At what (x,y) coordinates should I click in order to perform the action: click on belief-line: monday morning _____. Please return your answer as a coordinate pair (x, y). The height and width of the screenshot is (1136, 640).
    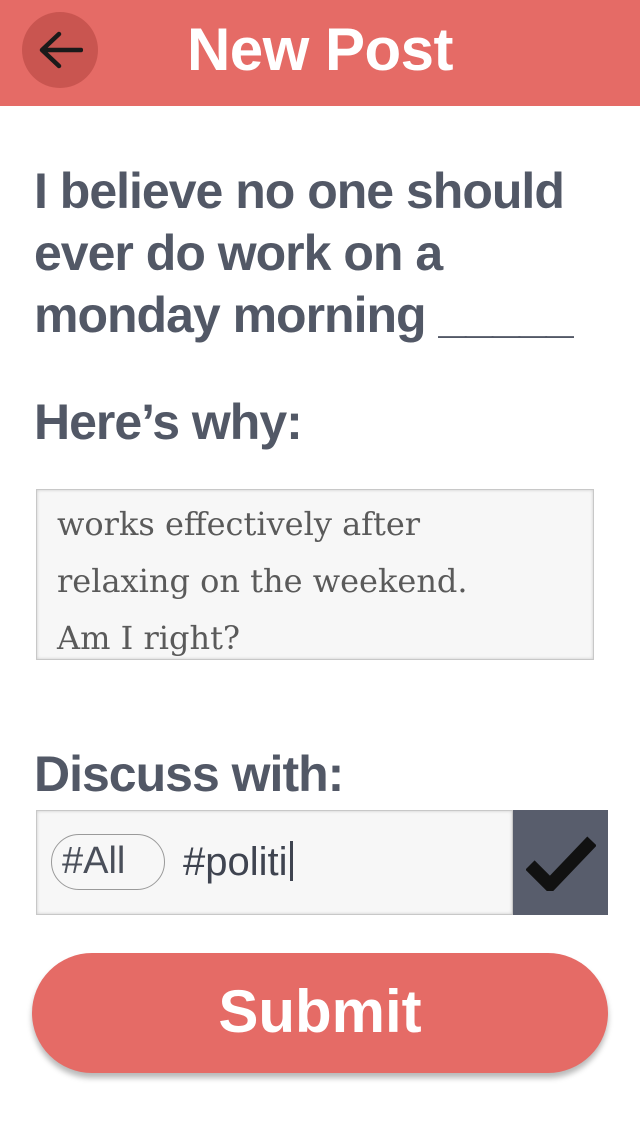
    Looking at the image, I should click on (304, 315).